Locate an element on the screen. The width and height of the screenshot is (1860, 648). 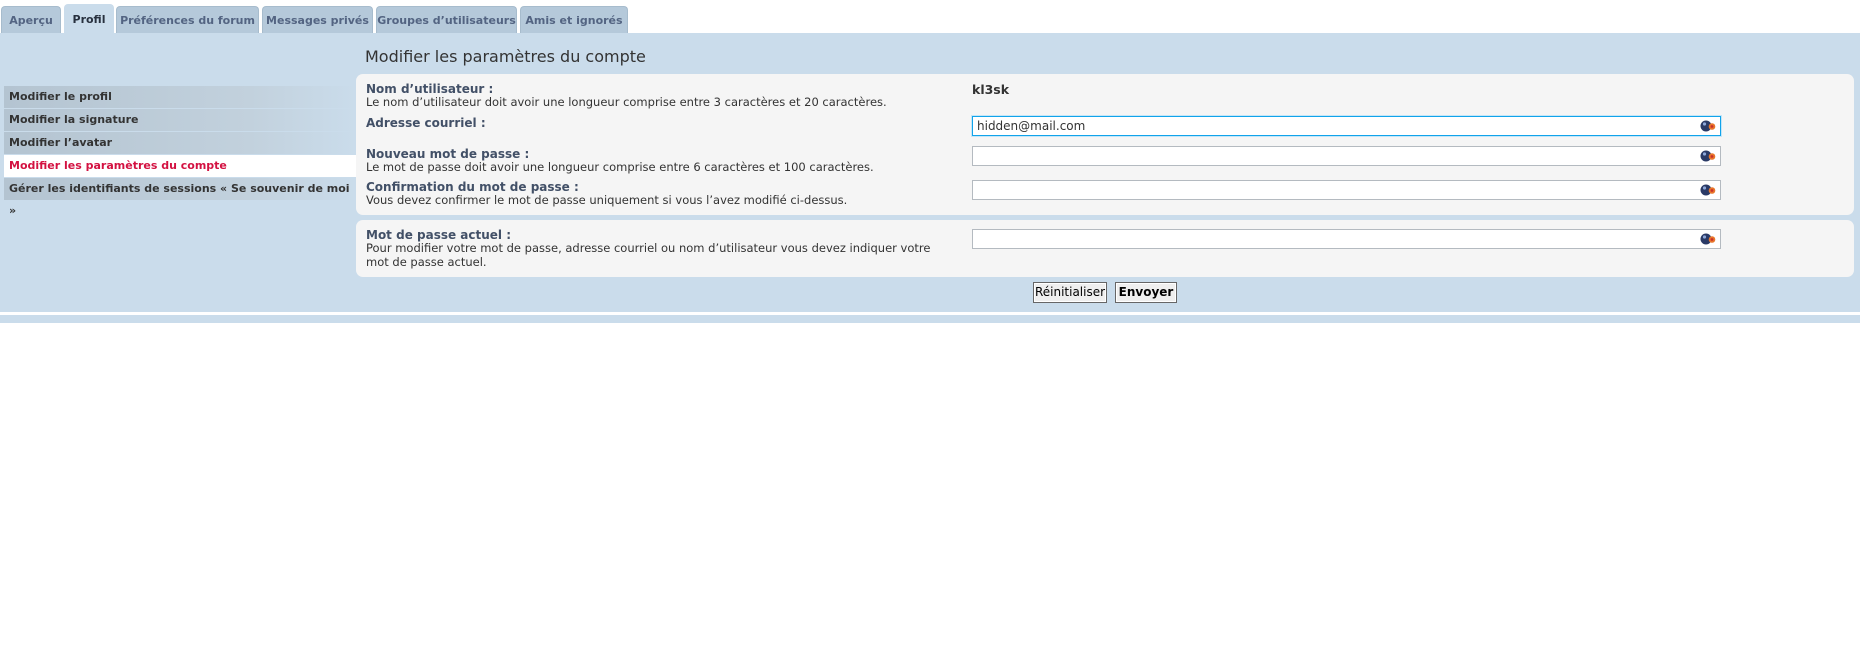
confirm-password-label: Confirmation du mot de passe : is located at coordinates (472, 187).